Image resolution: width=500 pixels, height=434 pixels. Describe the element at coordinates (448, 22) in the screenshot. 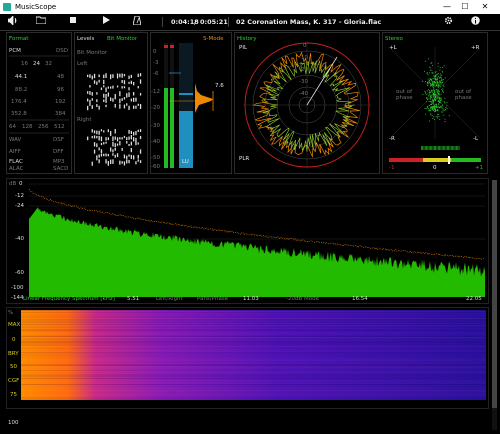

I see `gear-icon` at that location.